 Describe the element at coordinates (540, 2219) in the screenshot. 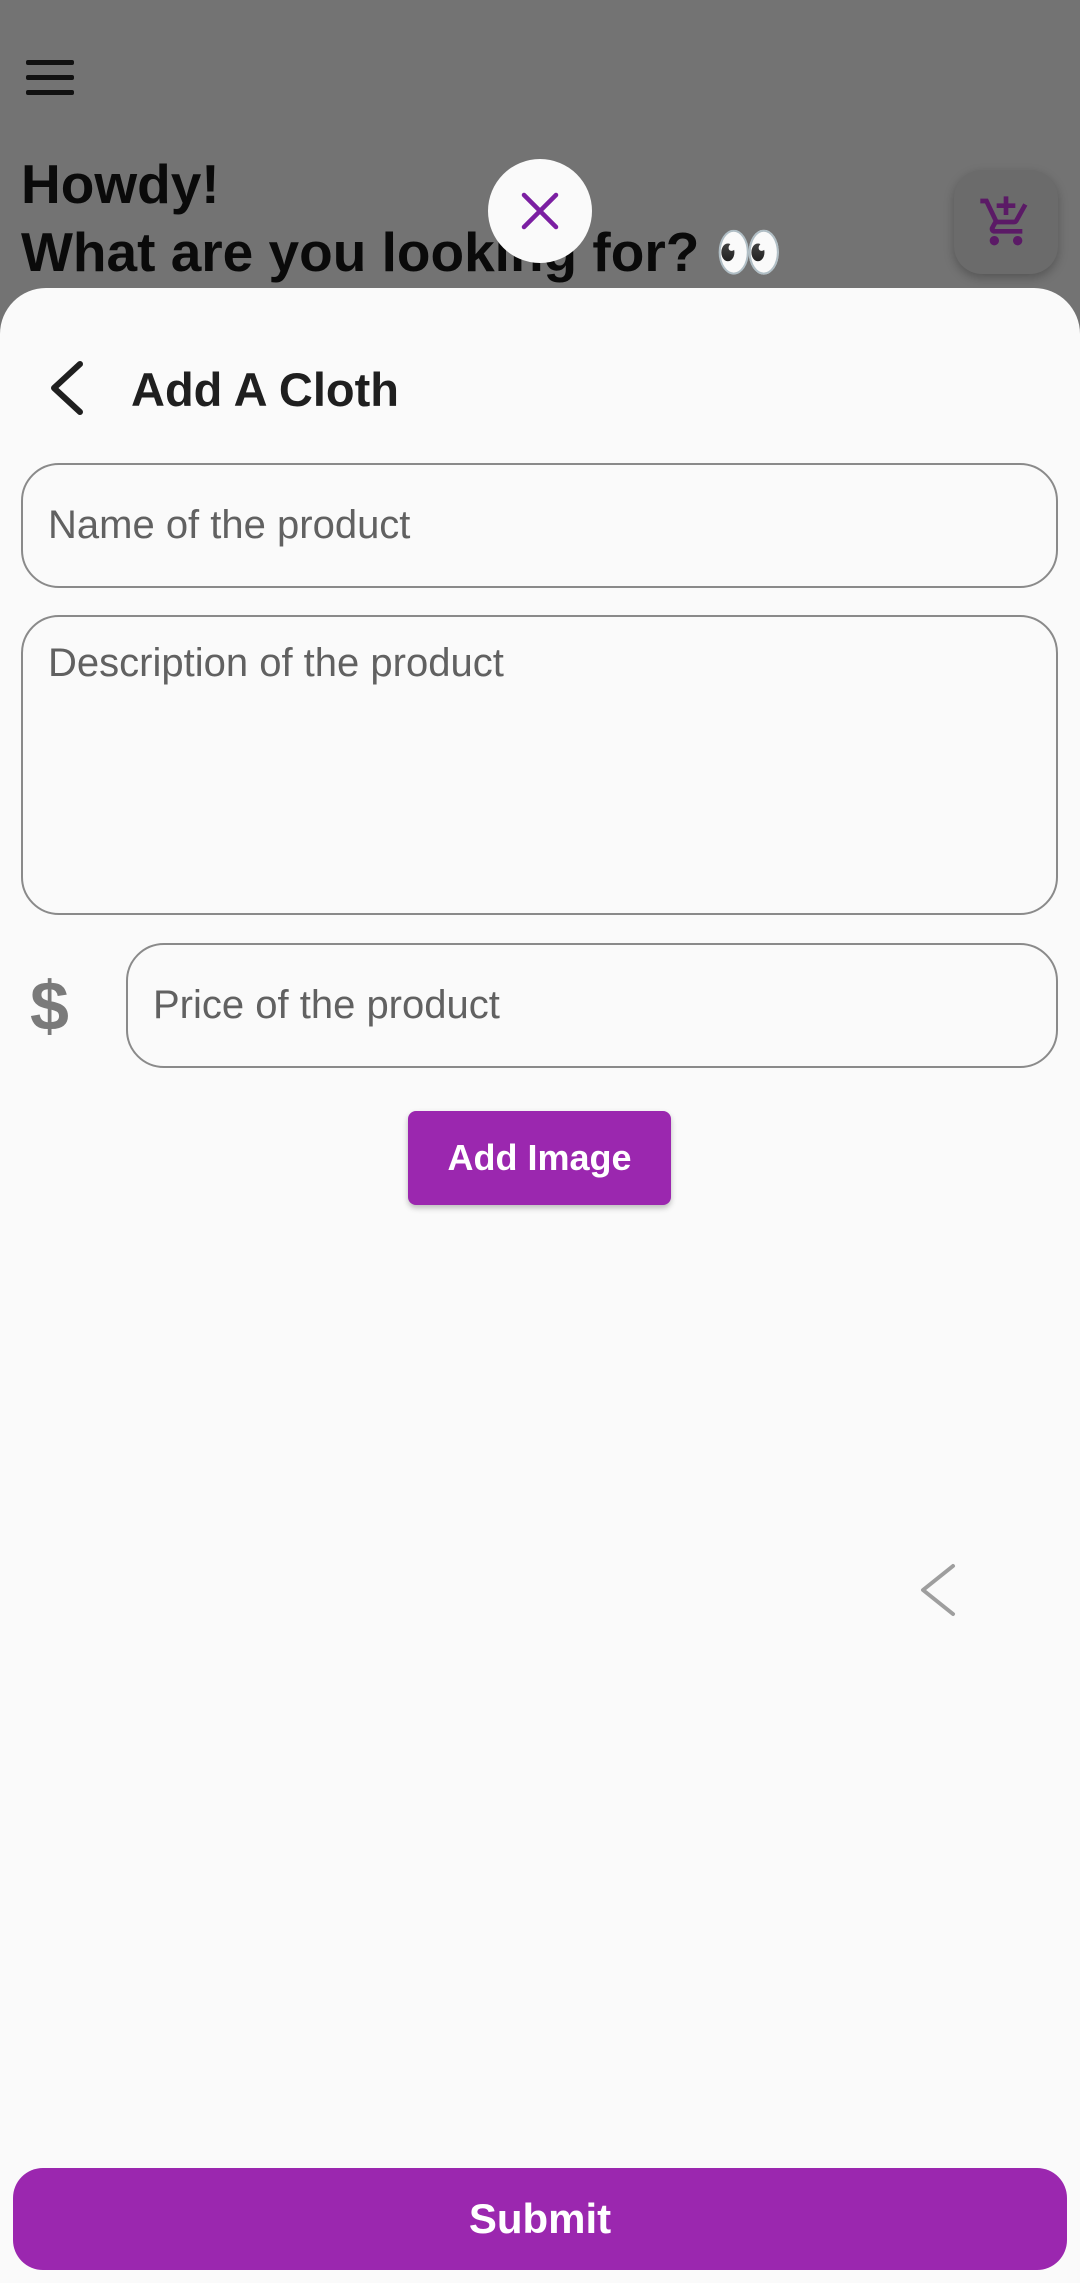

I see `submit-button: Submit` at that location.